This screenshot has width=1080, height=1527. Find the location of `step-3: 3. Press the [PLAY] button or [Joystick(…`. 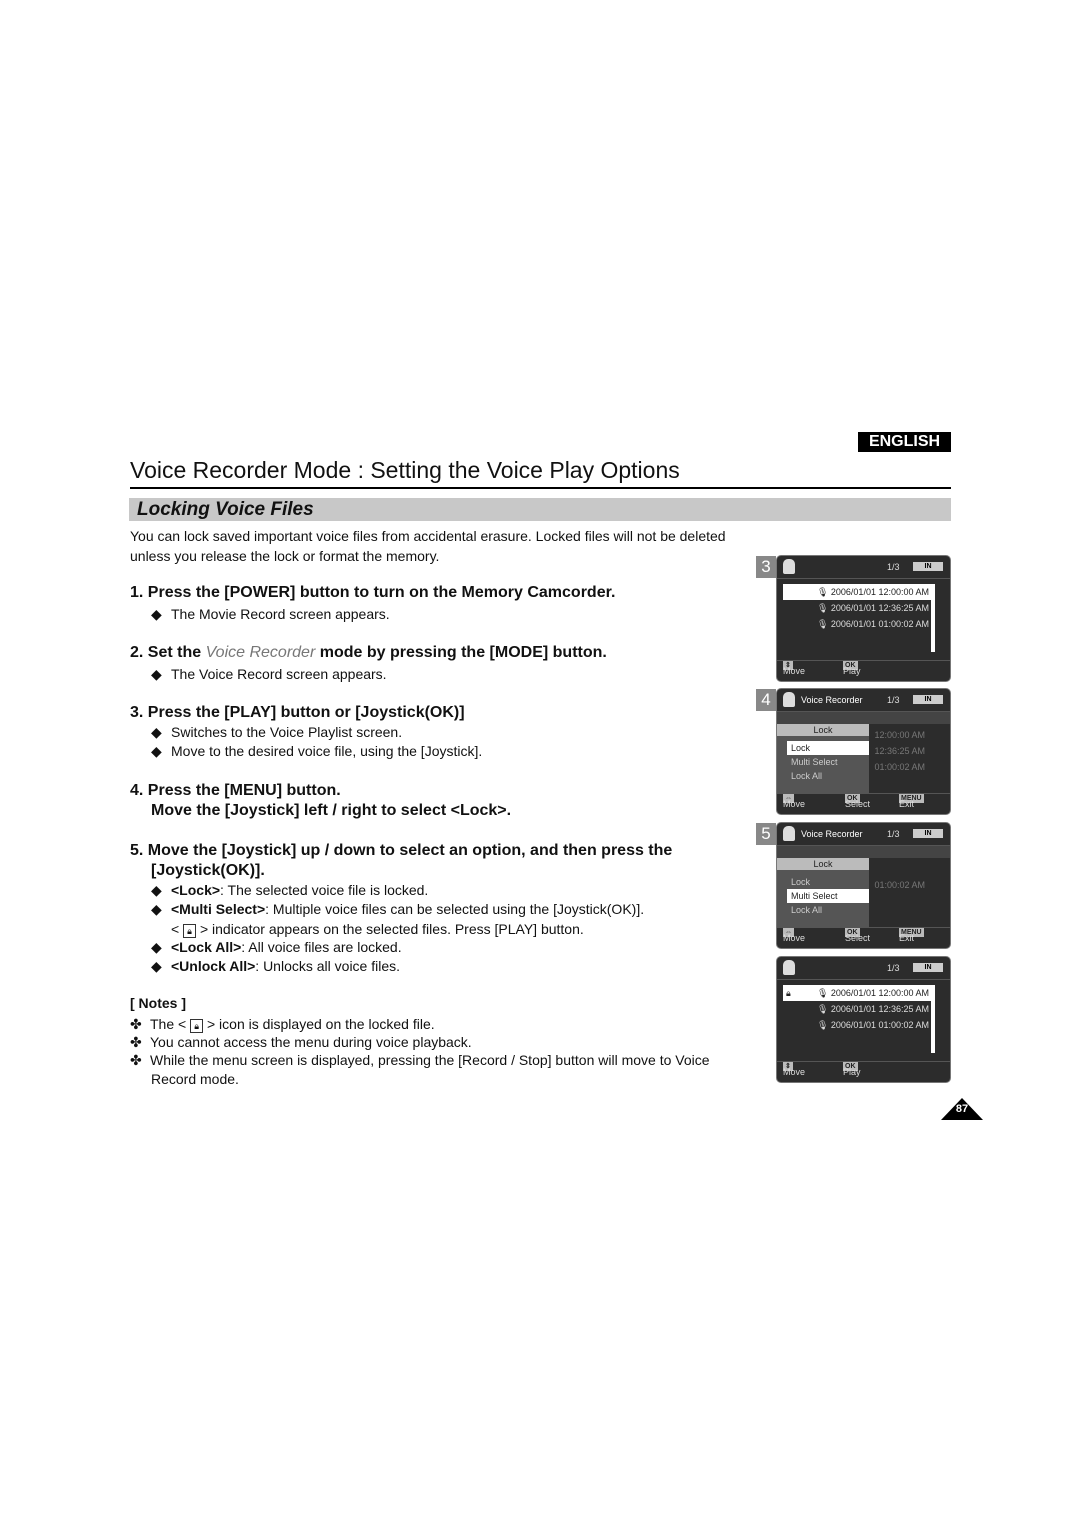

step-3: 3. Press the [PLAY] button or [Joystick(… is located at coordinates (297, 713).